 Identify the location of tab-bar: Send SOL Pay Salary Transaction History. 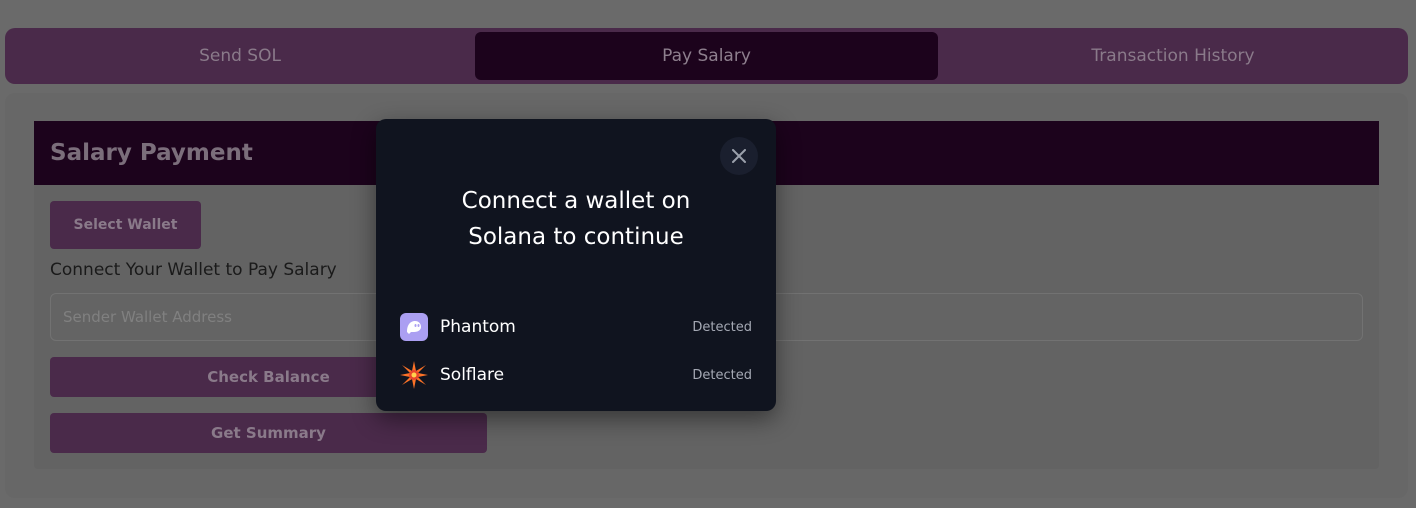
(706, 56).